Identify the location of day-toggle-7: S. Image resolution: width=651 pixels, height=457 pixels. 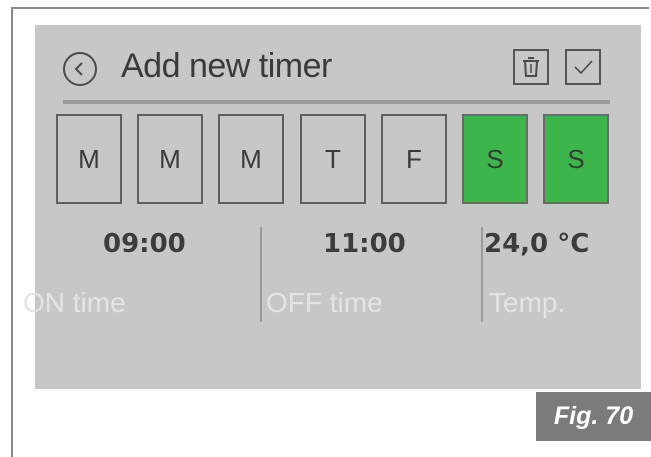
(576, 159).